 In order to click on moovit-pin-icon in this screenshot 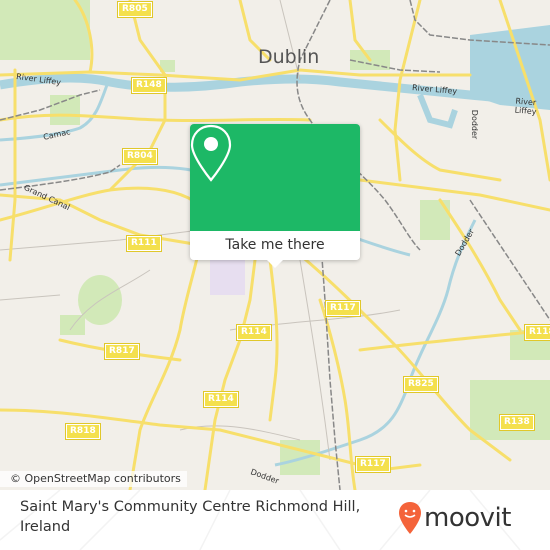, I will do `click(410, 518)`.